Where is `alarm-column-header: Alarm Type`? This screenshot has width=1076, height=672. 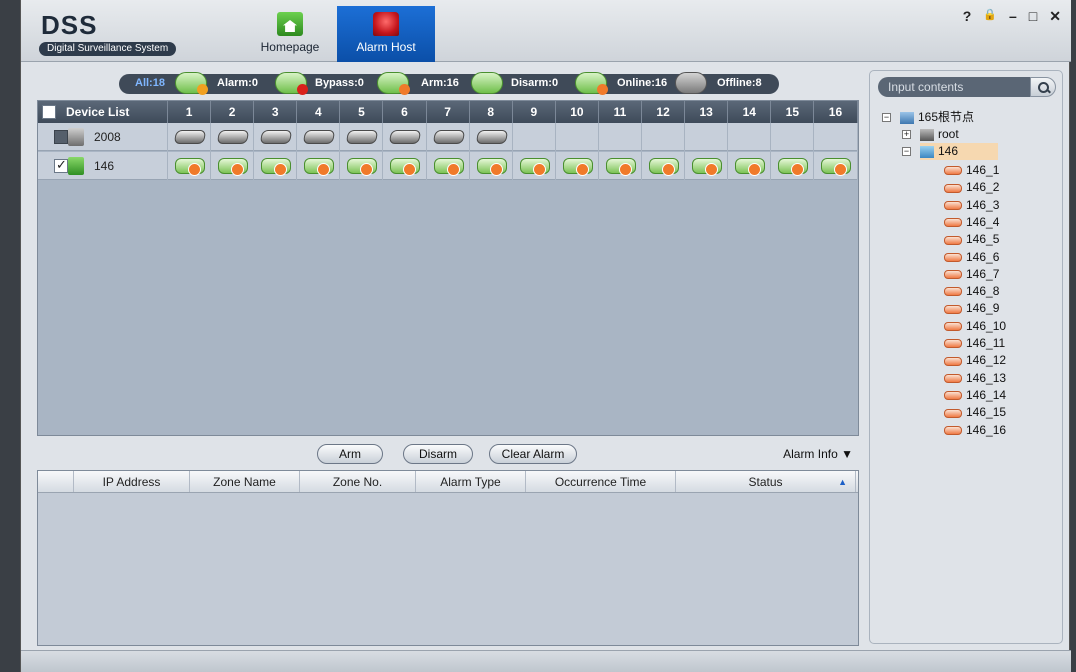
alarm-column-header: Alarm Type is located at coordinates (471, 481).